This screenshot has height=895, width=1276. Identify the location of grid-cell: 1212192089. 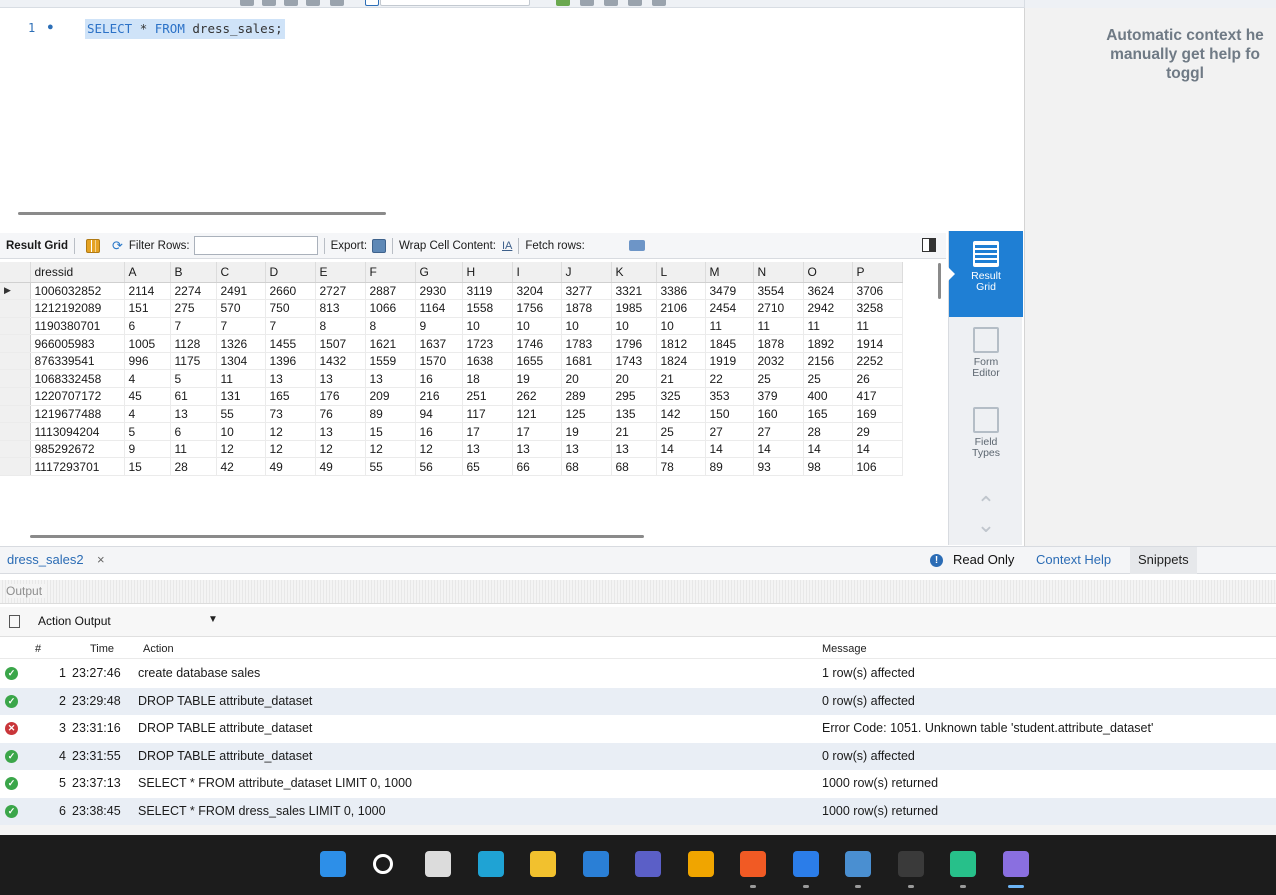
(77, 308).